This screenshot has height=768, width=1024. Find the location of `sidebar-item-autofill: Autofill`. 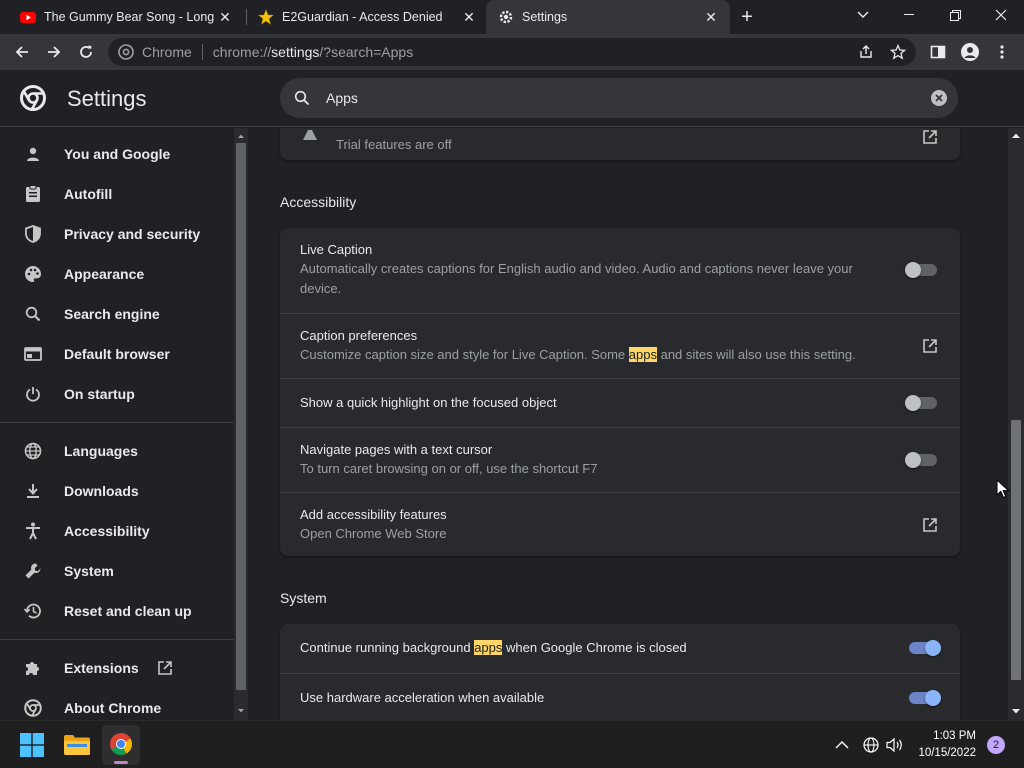

sidebar-item-autofill: Autofill is located at coordinates (117, 194).